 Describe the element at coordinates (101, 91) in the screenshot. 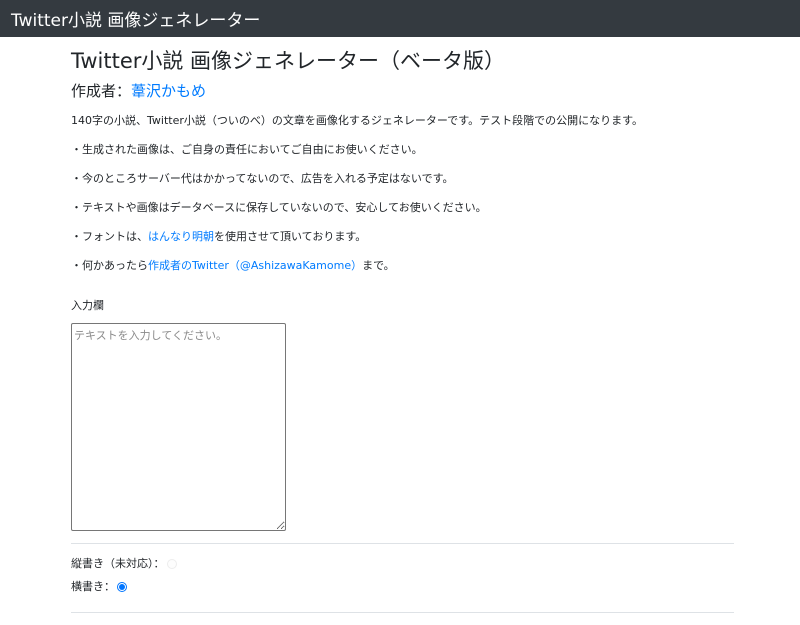

I see `author-prefix: 作成者：` at that location.